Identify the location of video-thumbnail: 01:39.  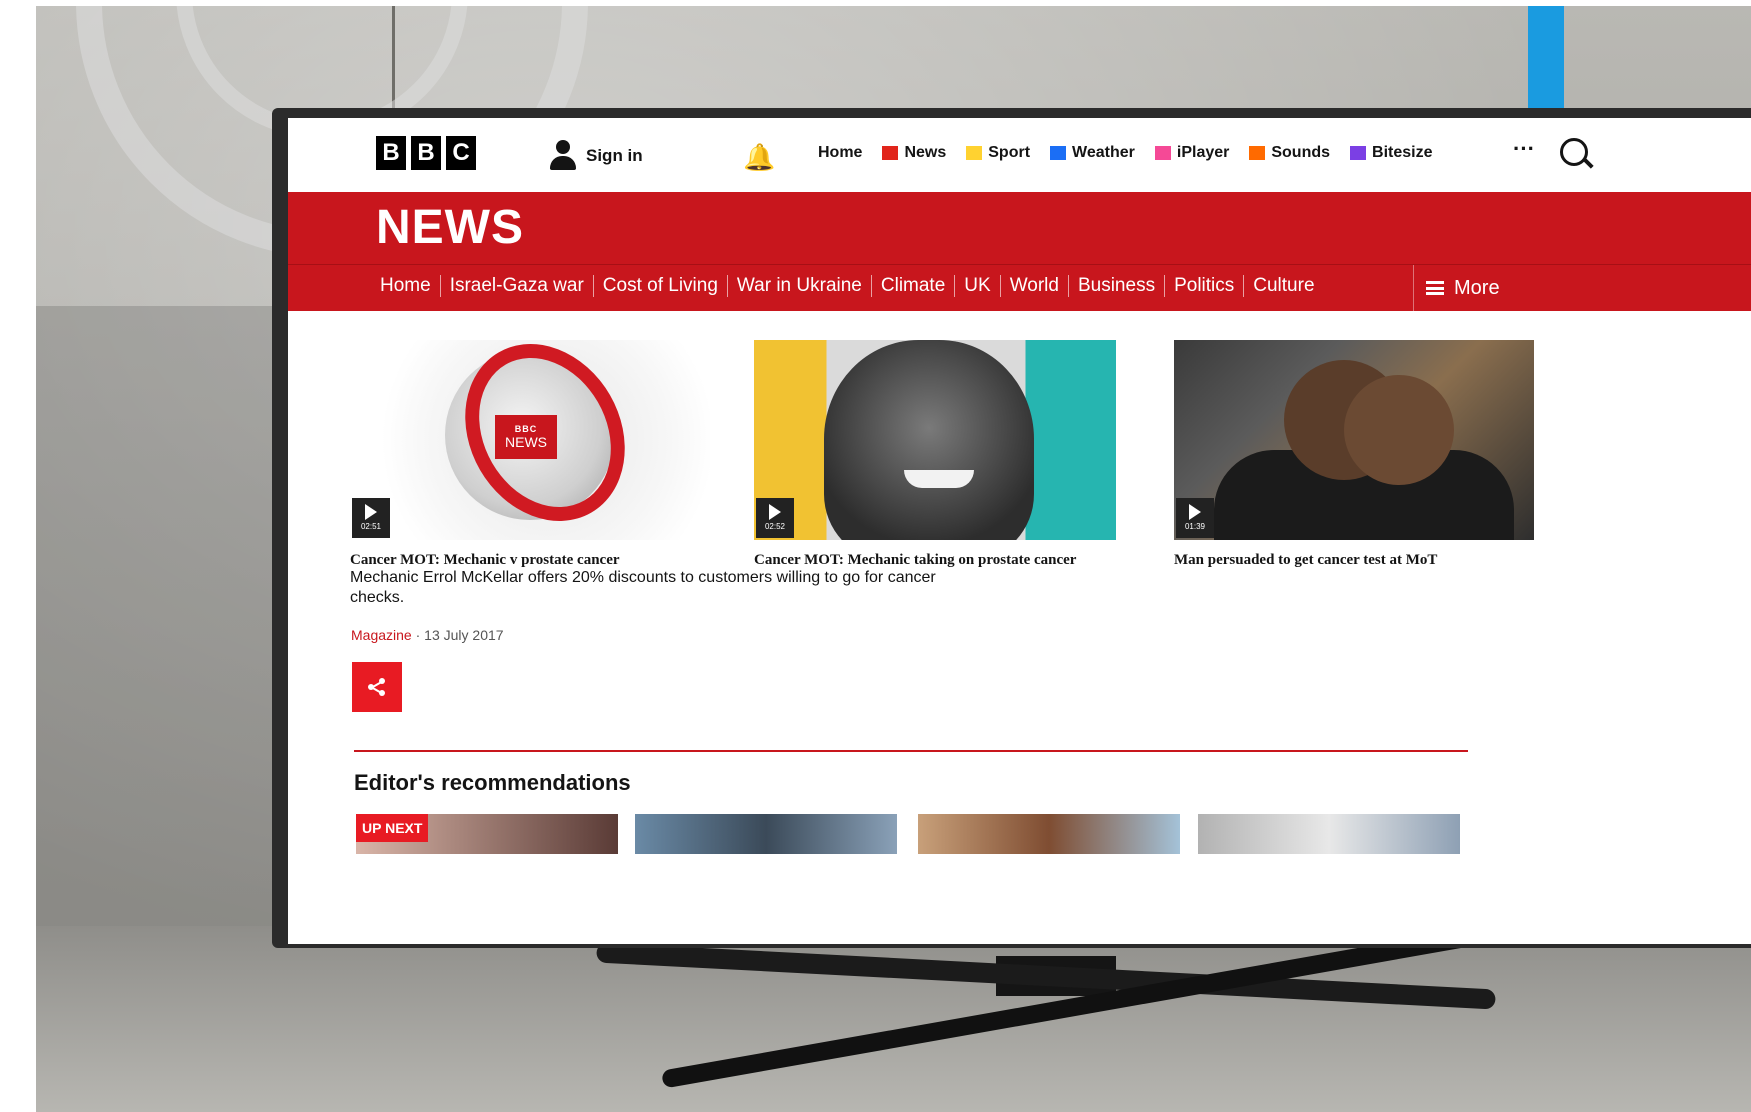
(1354, 440).